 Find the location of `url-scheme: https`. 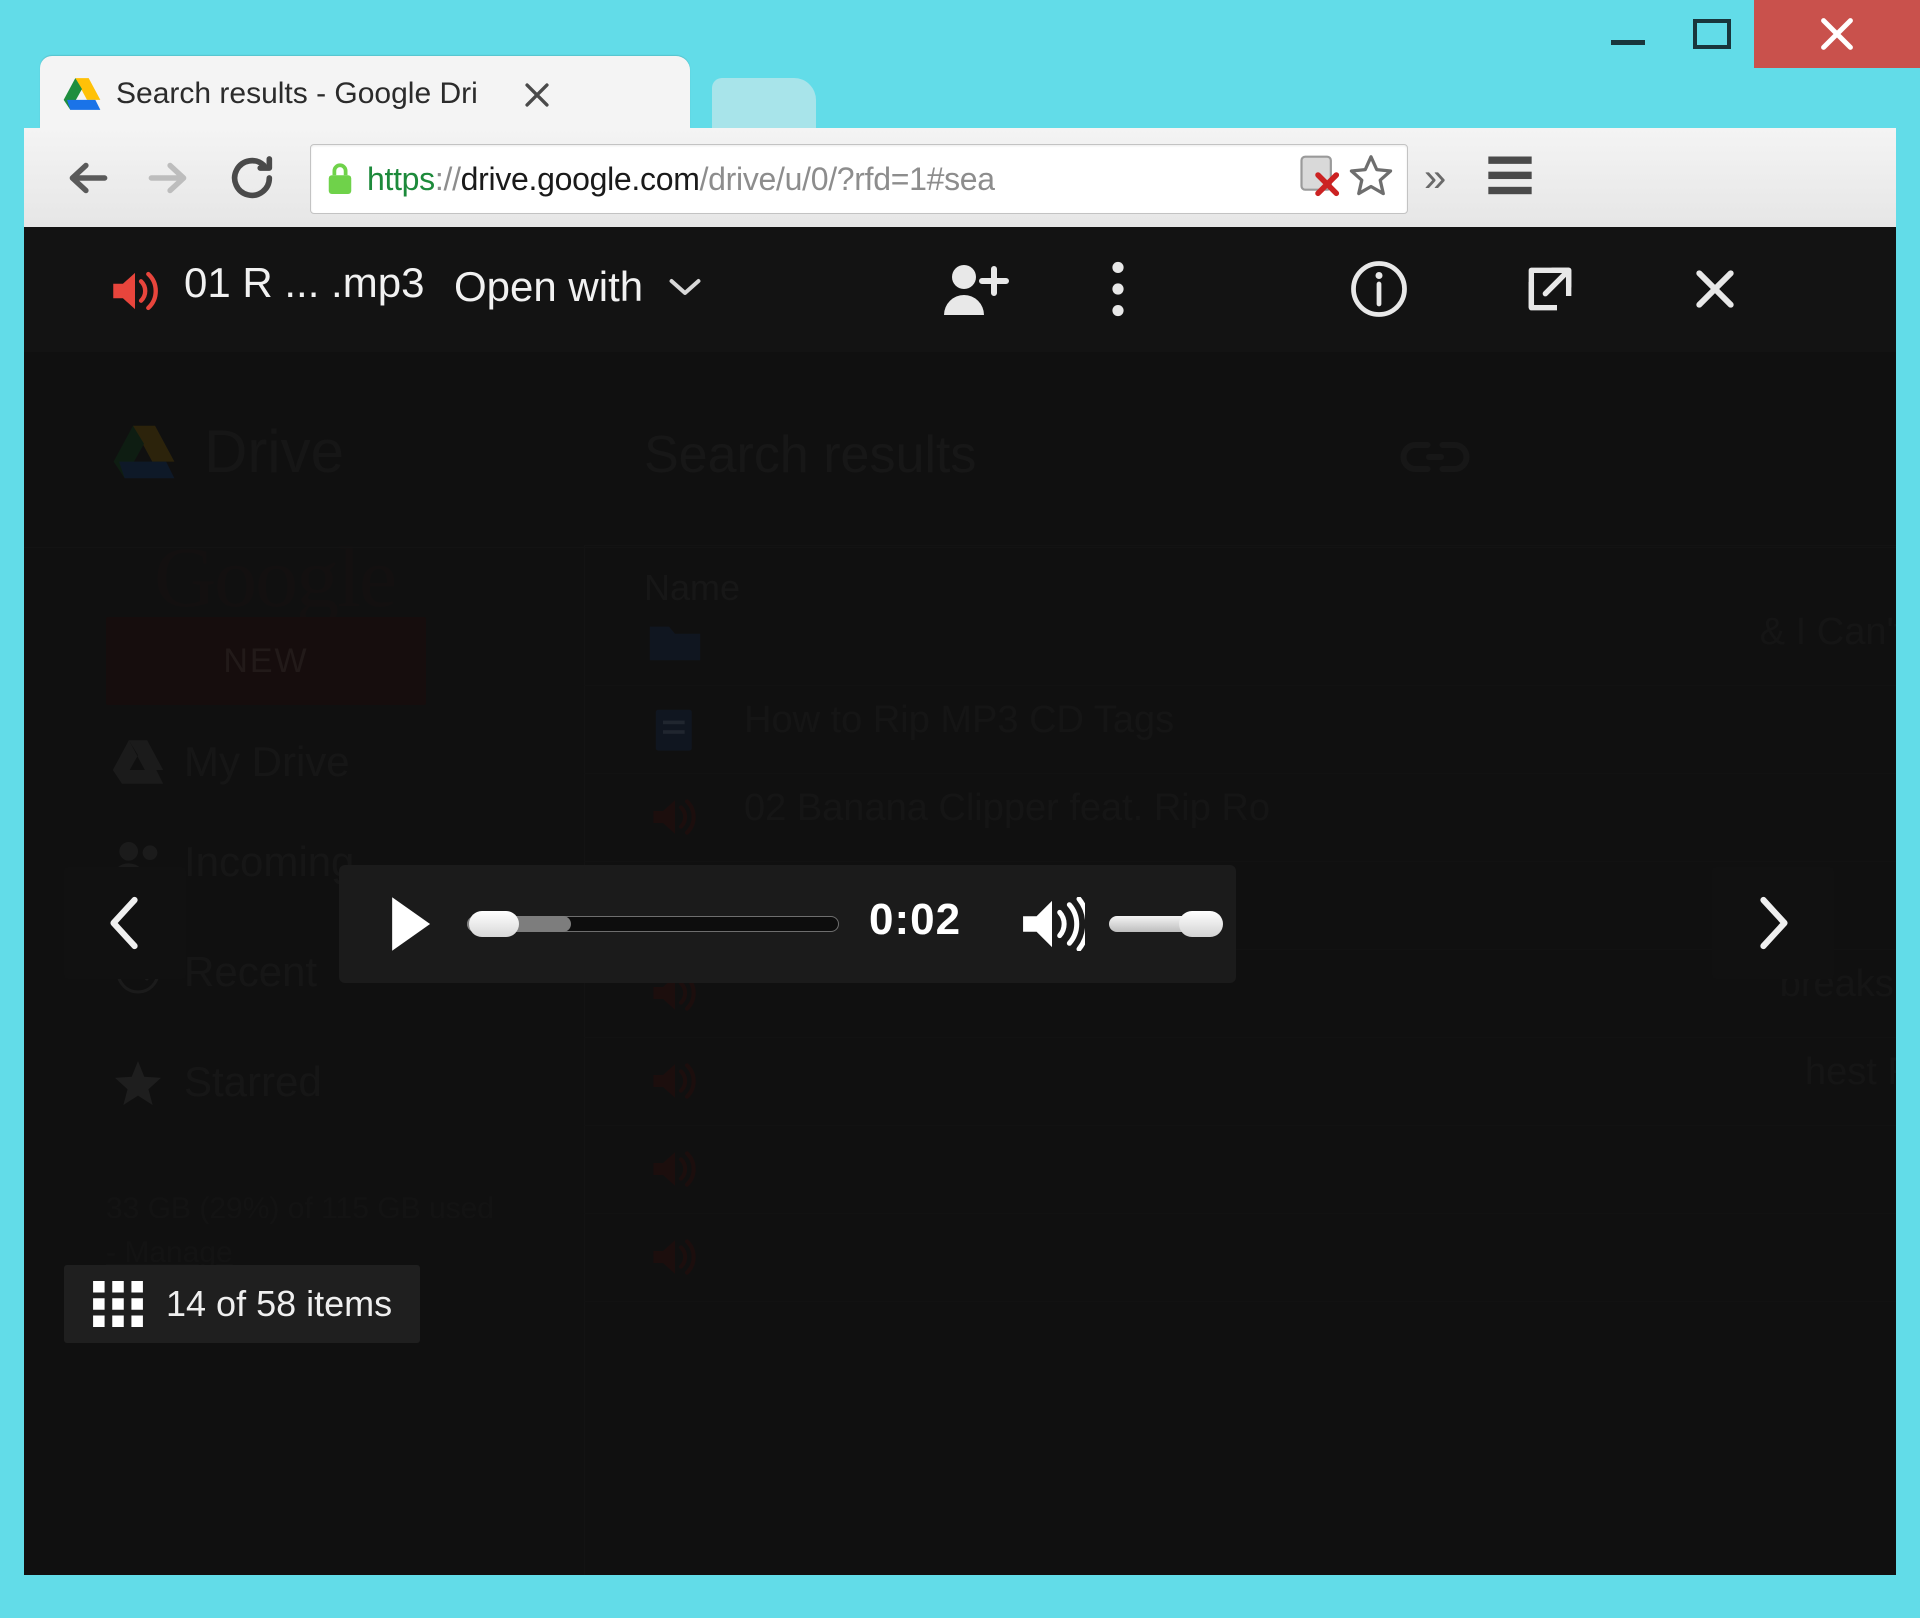

url-scheme: https is located at coordinates (401, 178).